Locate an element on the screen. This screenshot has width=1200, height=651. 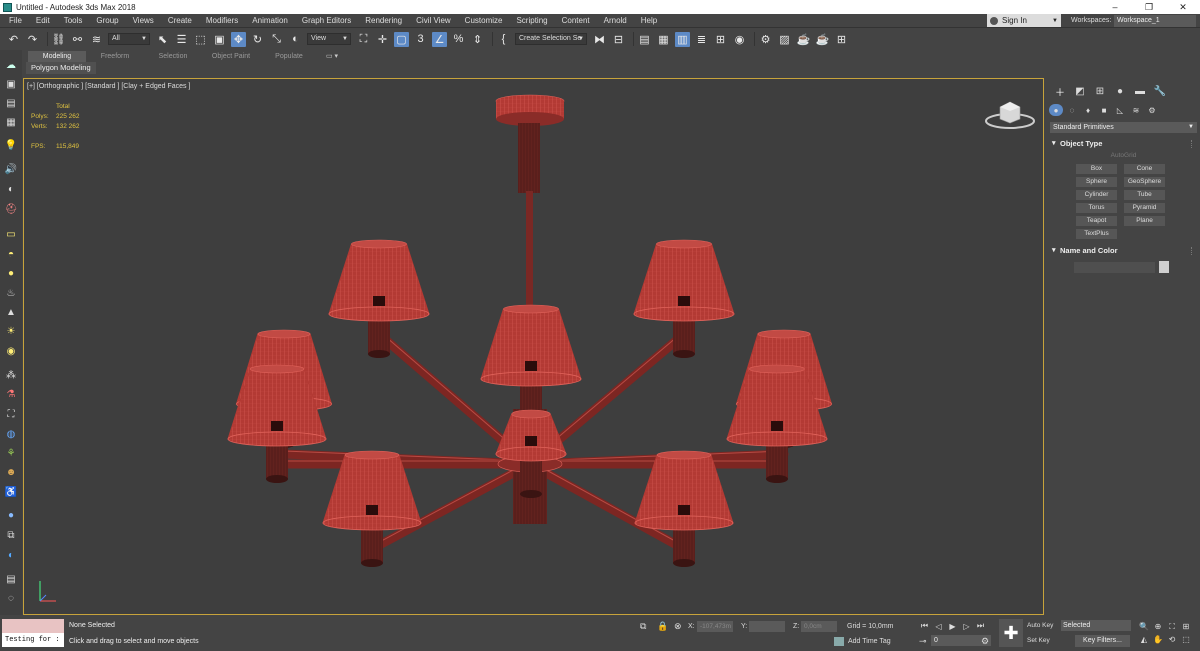
next-frame-icon: ▷ is located at coordinates (966, 626).